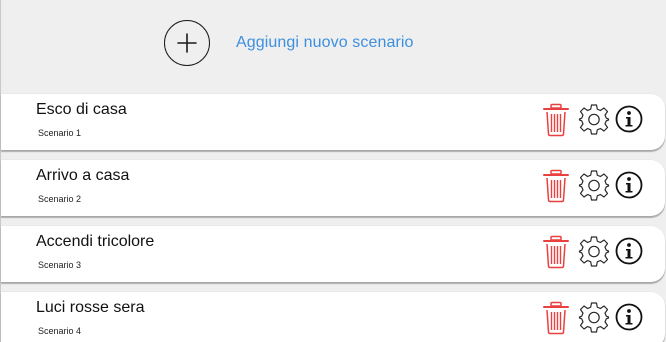 The image size is (666, 342). I want to click on scenario-title: Accendi tricolore, so click(95, 241).